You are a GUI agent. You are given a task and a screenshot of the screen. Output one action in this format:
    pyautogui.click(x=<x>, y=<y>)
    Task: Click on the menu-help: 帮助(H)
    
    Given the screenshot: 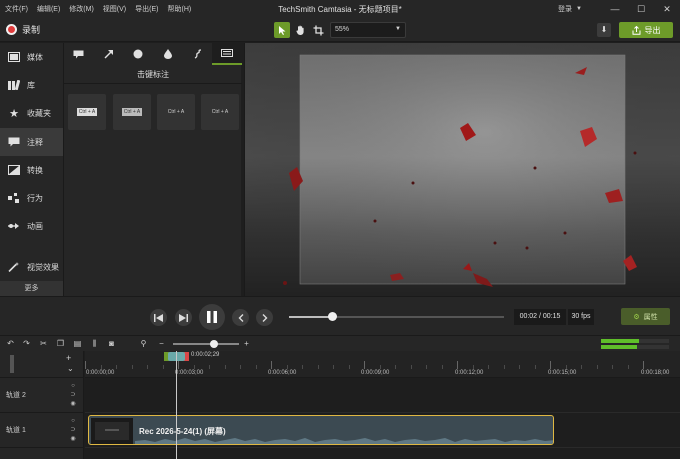 What is the action you would take?
    pyautogui.click(x=179, y=9)
    